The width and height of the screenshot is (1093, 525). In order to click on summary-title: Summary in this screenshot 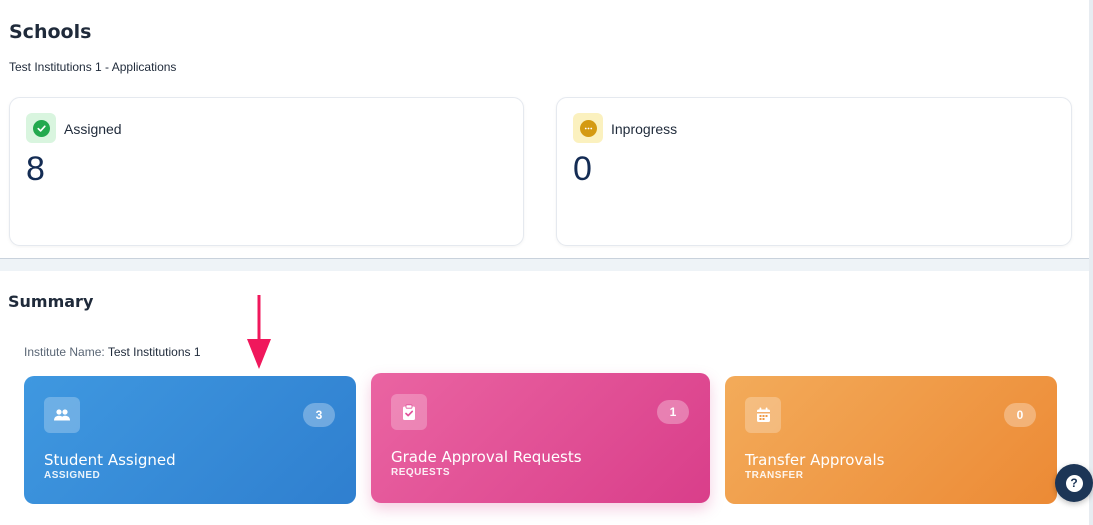, I will do `click(51, 301)`.